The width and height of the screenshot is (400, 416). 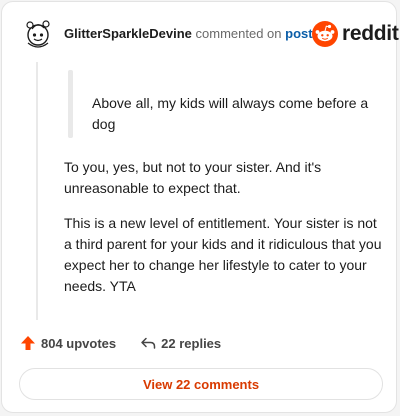 What do you see at coordinates (298, 33) in the screenshot?
I see `post-link: post` at bounding box center [298, 33].